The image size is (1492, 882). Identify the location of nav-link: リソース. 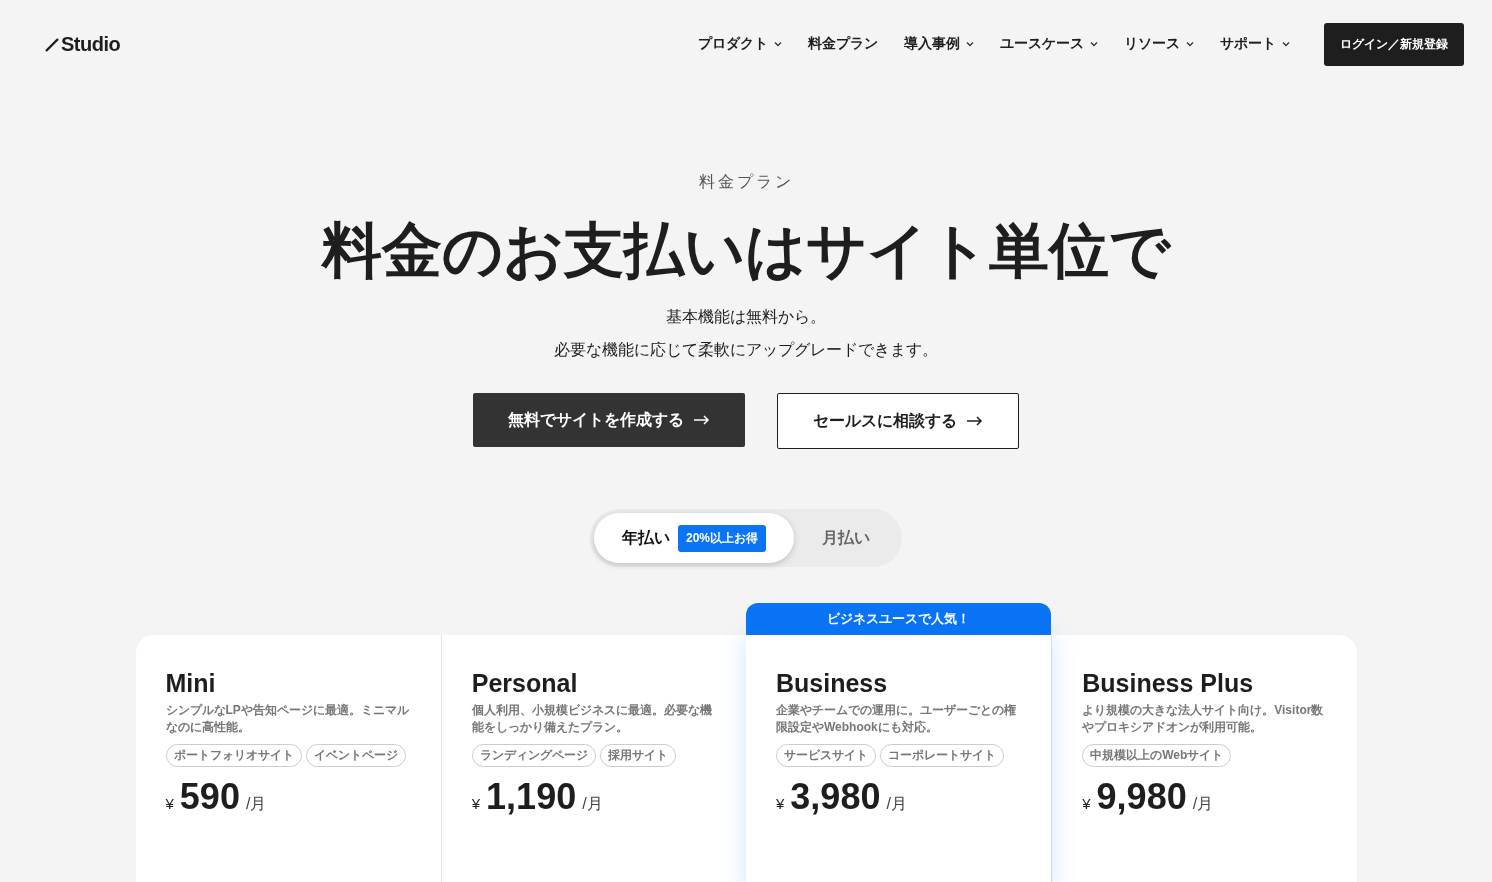
(1159, 44).